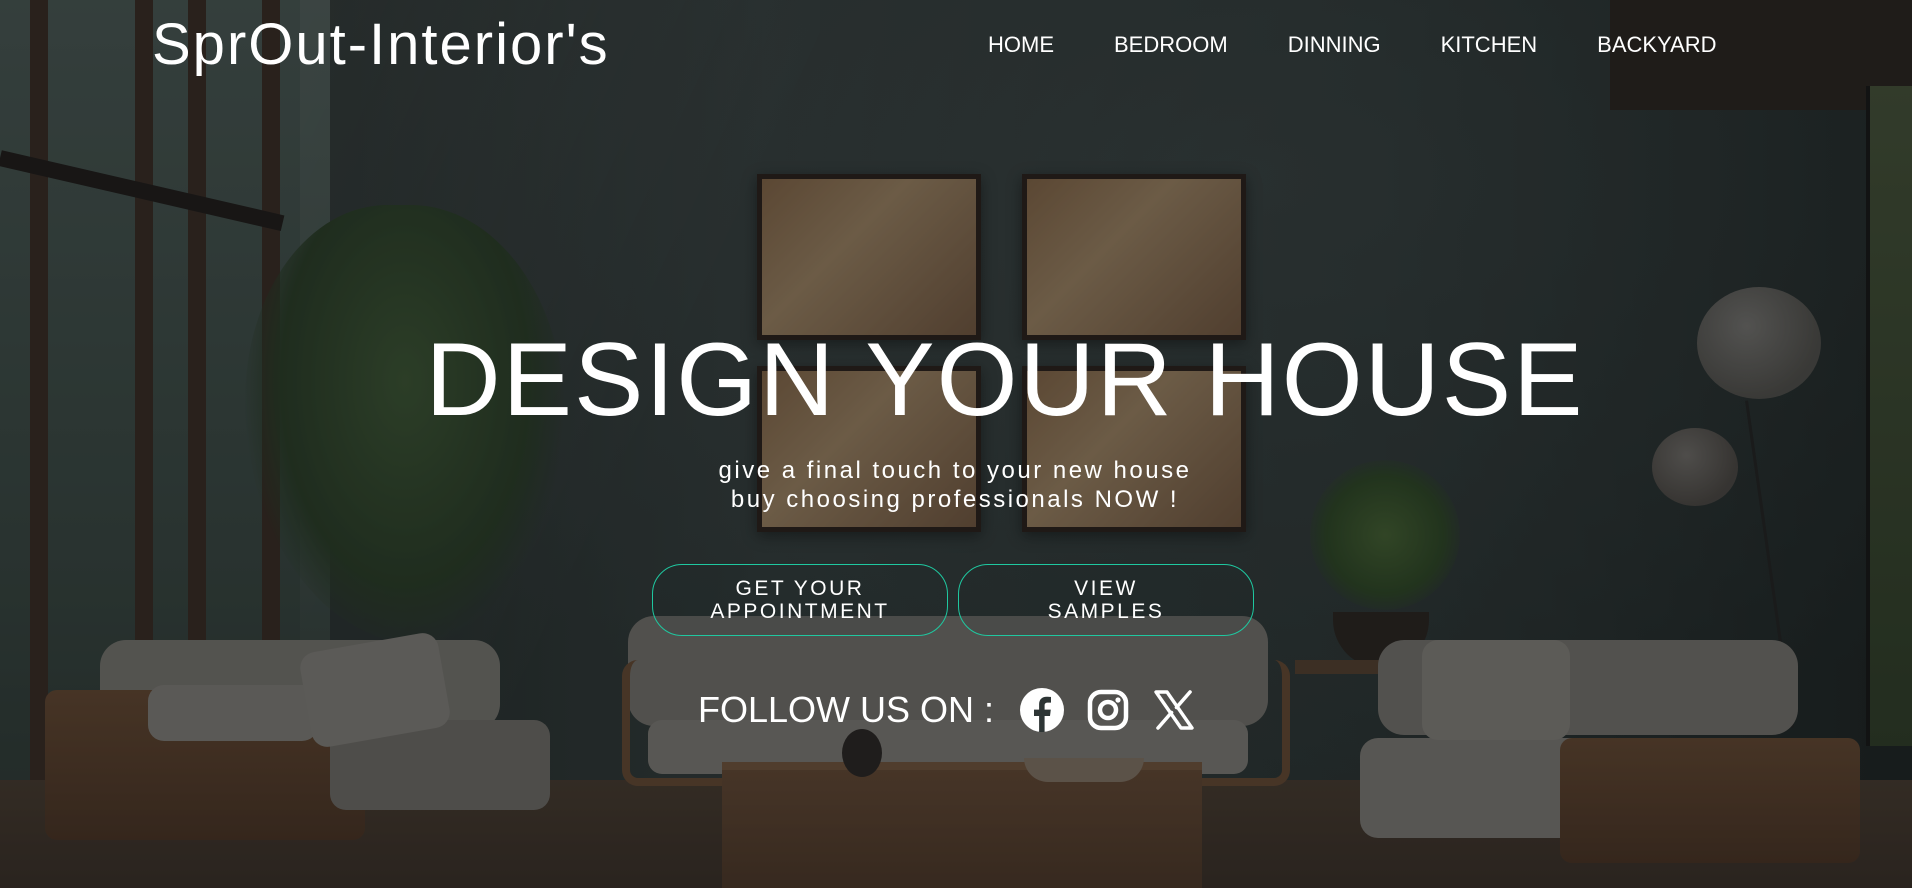 The height and width of the screenshot is (888, 1912). I want to click on nav-home: HOME, so click(1021, 45).